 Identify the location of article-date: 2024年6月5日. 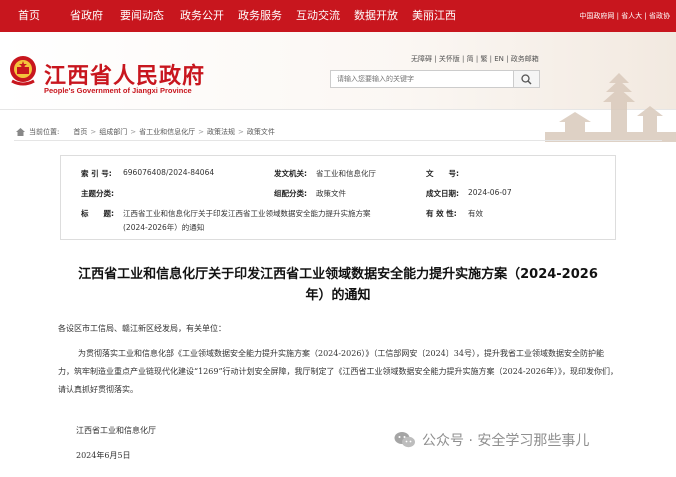
(103, 455).